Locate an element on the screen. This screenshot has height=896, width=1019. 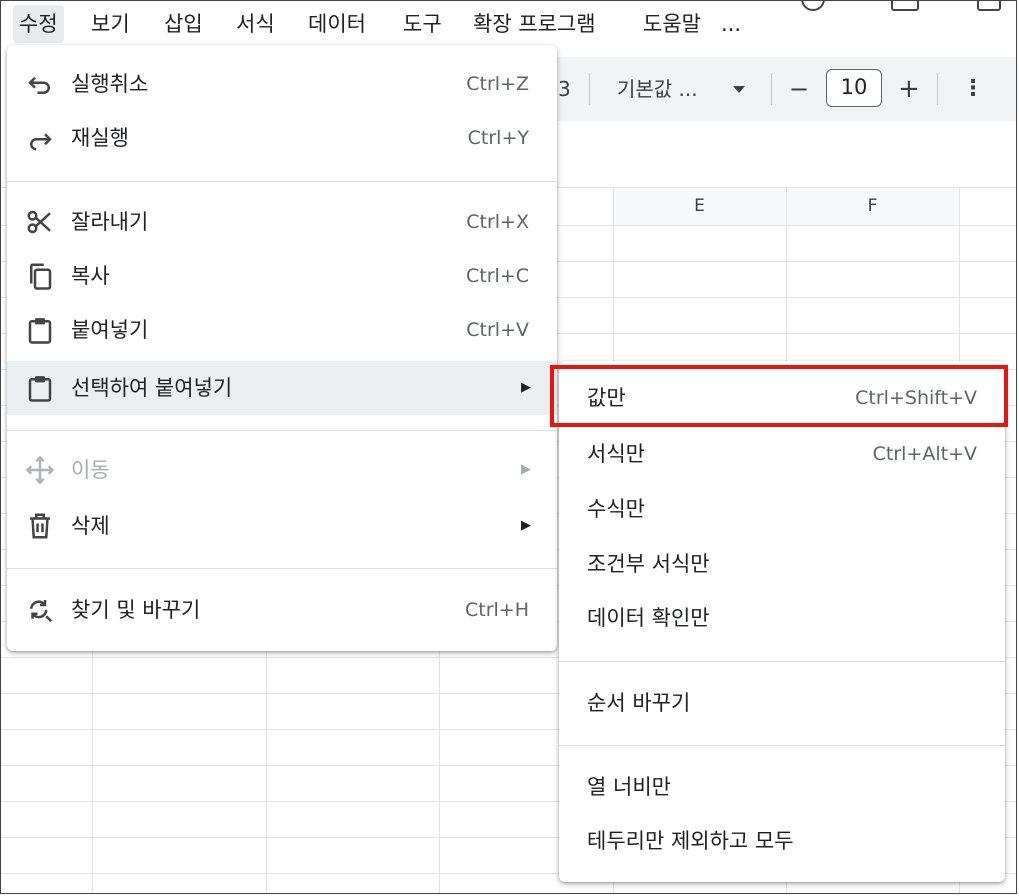
menu-item-column-width-only: 열 너비만 is located at coordinates (782, 787).